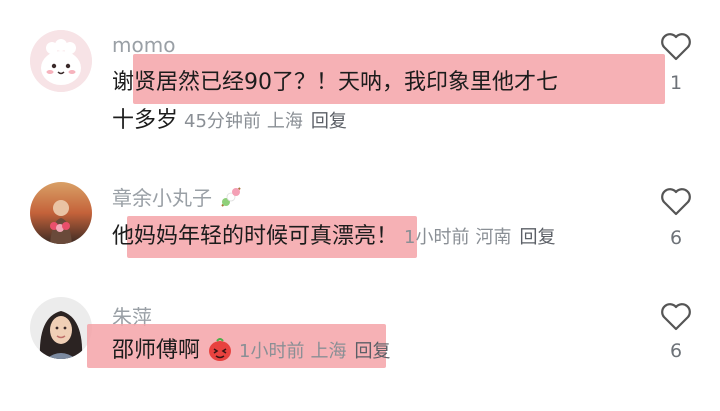 This screenshot has width=720, height=411. I want to click on comment-text: 邵师傅啊, so click(156, 350).